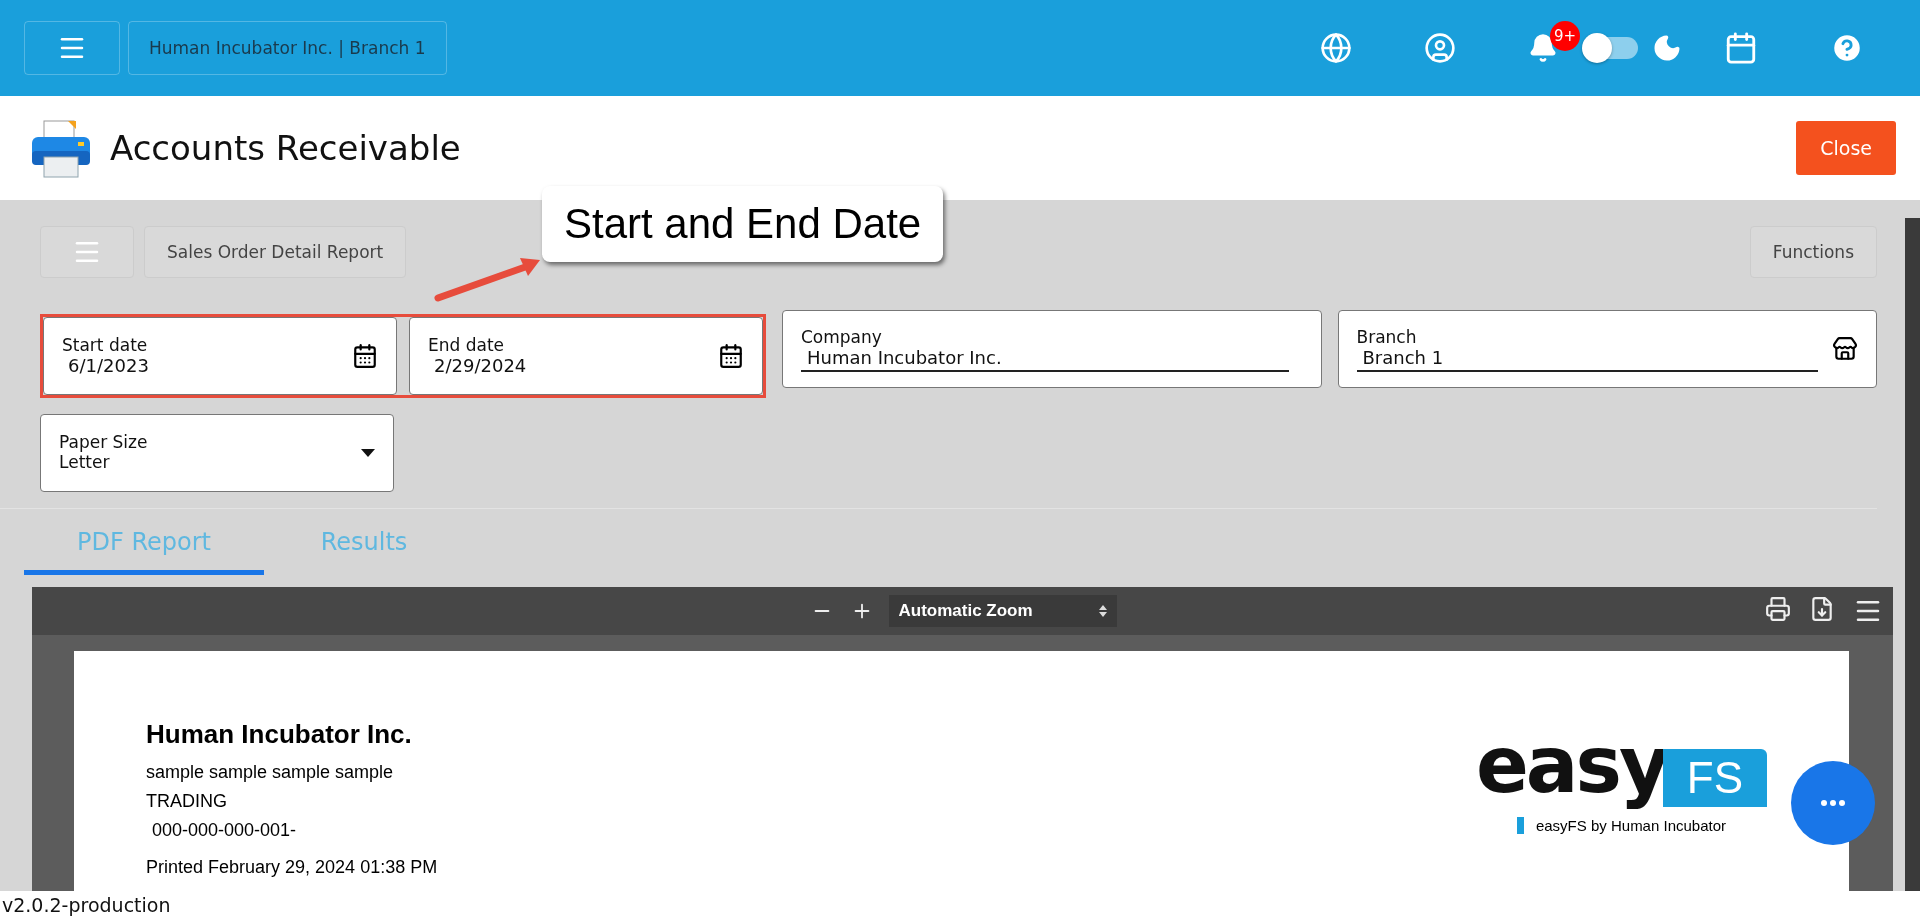  What do you see at coordinates (1845, 349) in the screenshot?
I see `store-icon` at bounding box center [1845, 349].